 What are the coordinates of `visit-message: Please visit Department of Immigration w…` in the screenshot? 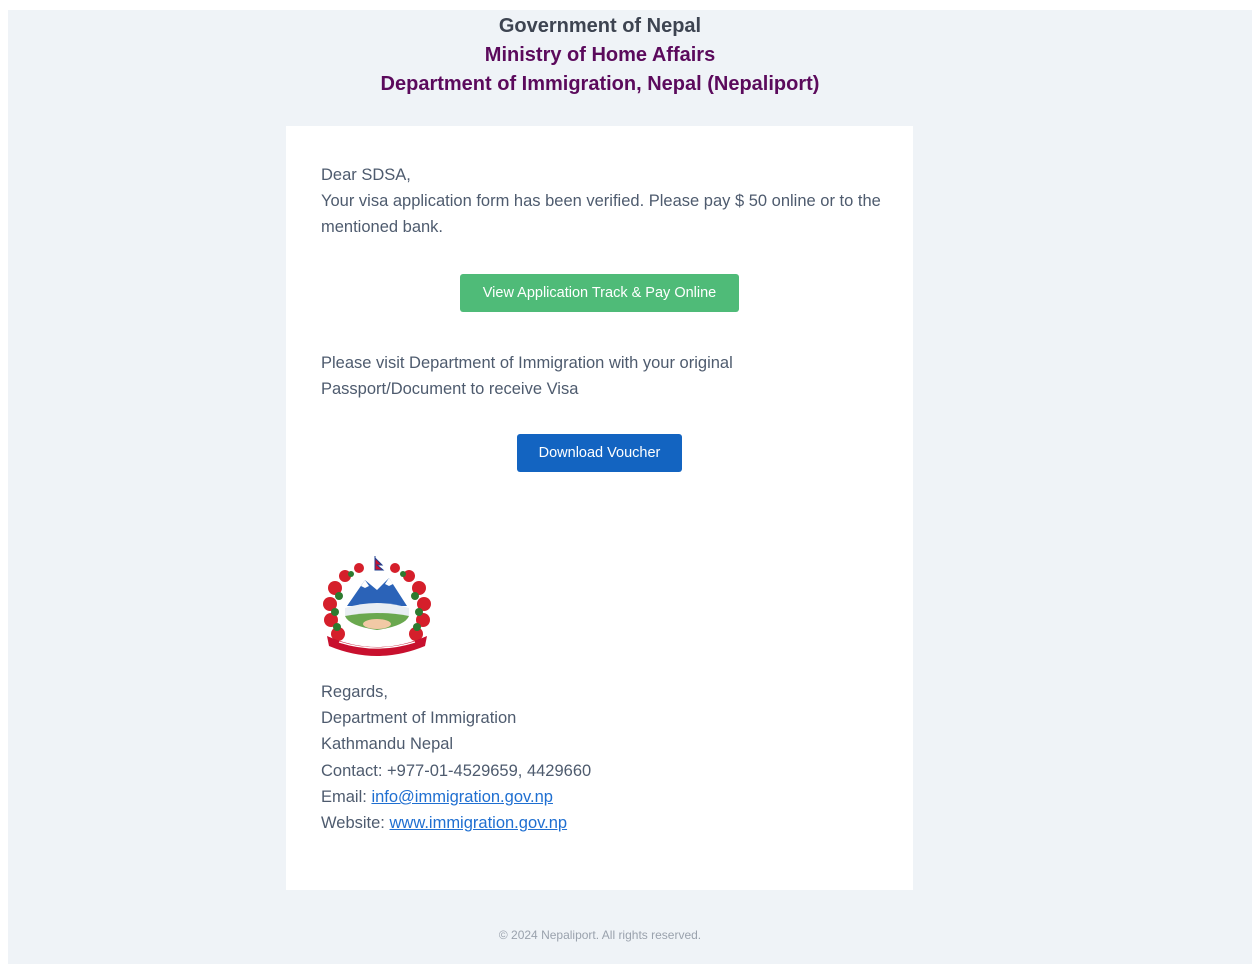 It's located at (527, 376).